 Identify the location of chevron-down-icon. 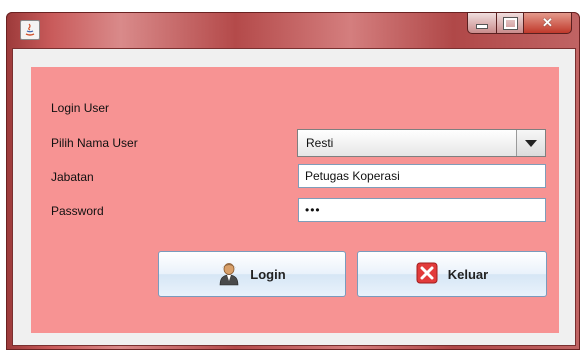
(531, 143).